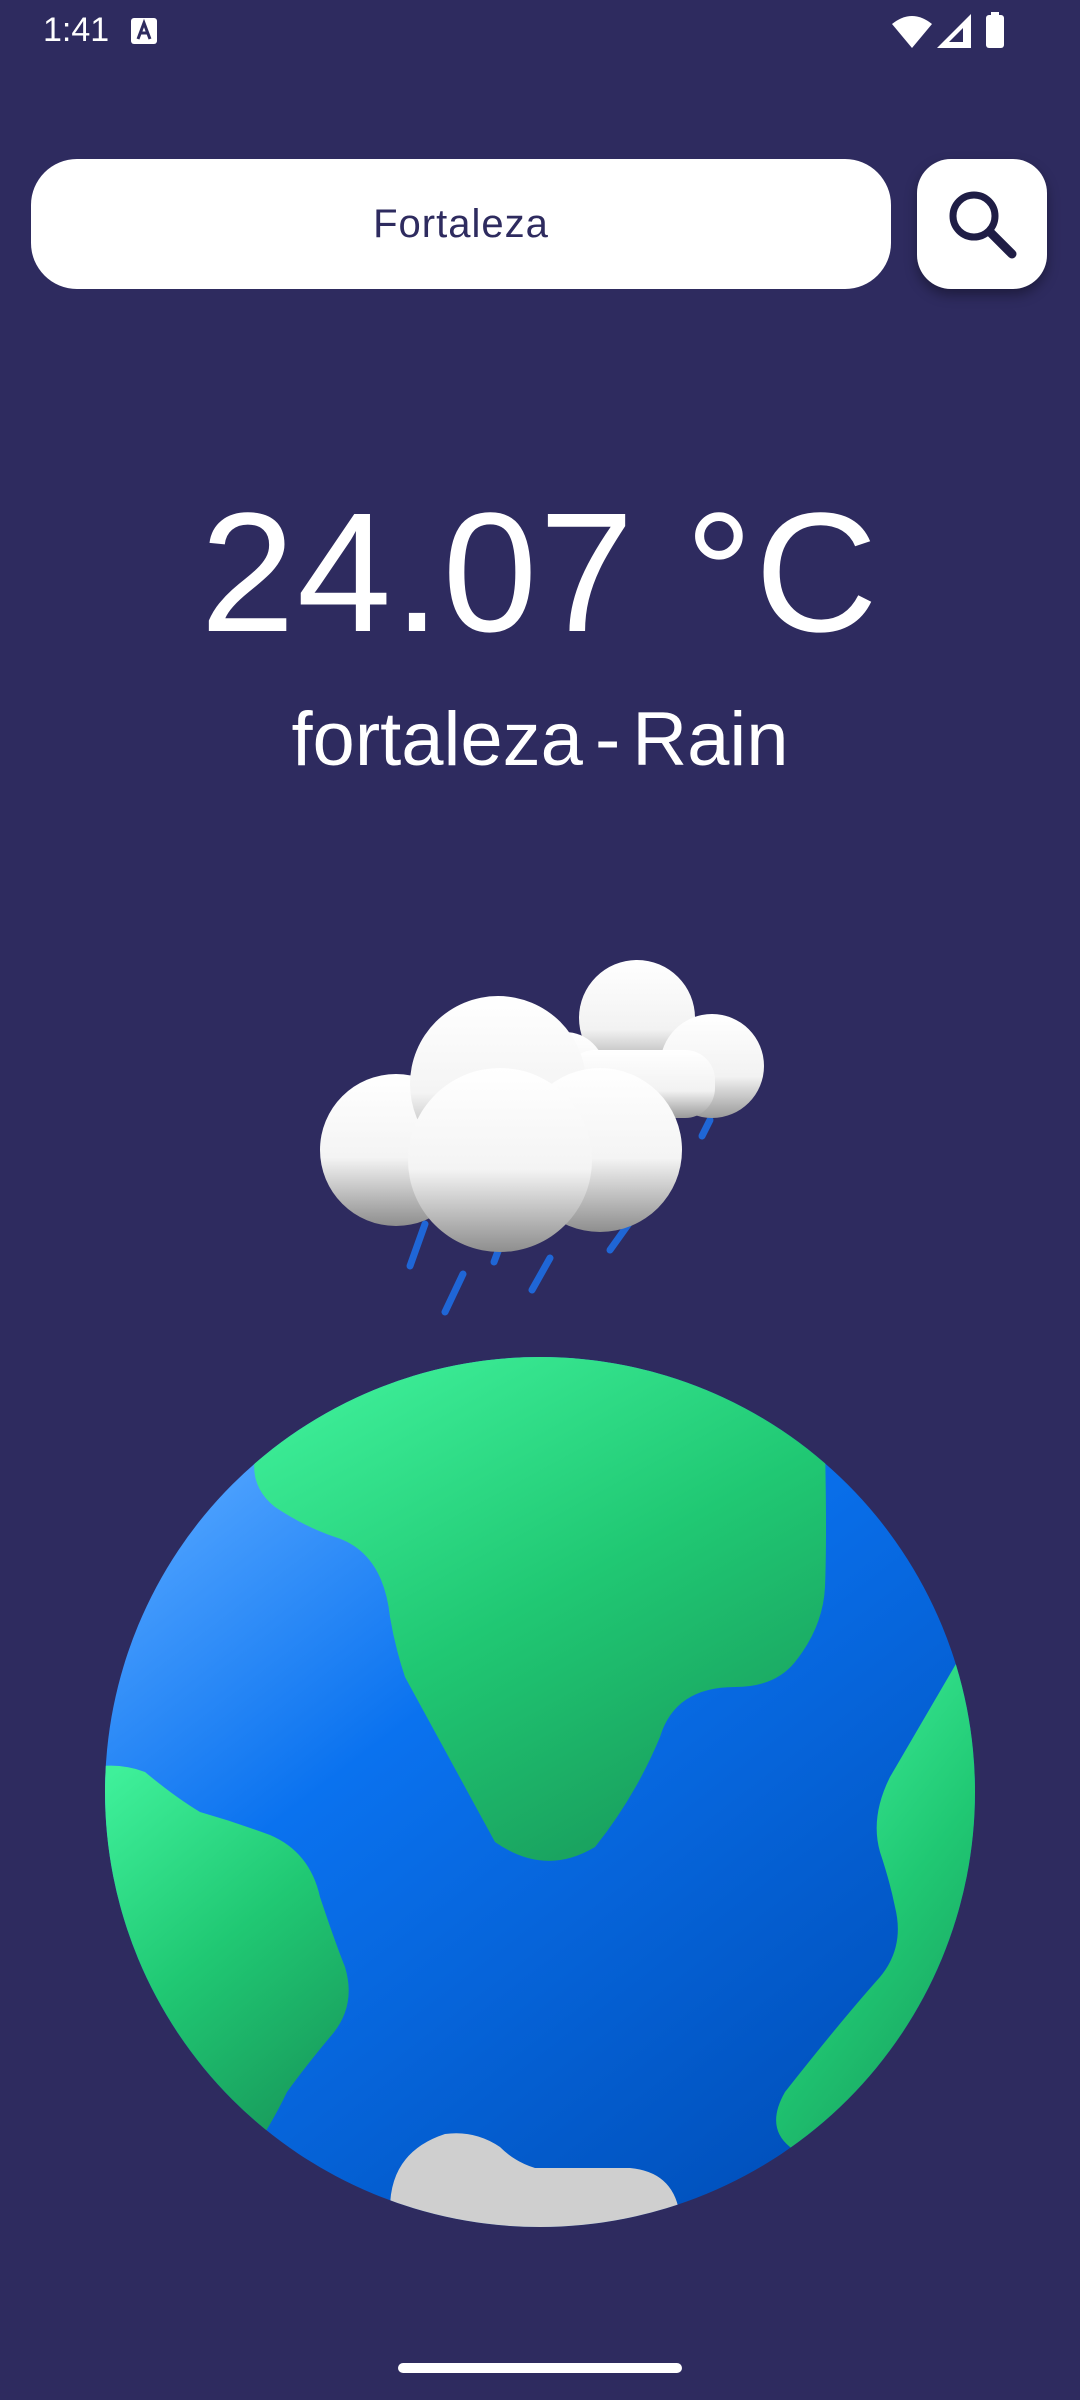 The width and height of the screenshot is (1080, 2400). Describe the element at coordinates (540, 573) in the screenshot. I see `temperature-value: 24.07 °C` at that location.